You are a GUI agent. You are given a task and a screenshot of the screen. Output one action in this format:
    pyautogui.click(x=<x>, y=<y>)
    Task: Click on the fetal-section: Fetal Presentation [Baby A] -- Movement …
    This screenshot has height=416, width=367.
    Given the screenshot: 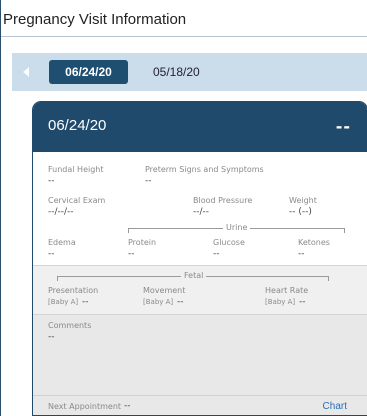 What is the action you would take?
    pyautogui.click(x=200, y=290)
    